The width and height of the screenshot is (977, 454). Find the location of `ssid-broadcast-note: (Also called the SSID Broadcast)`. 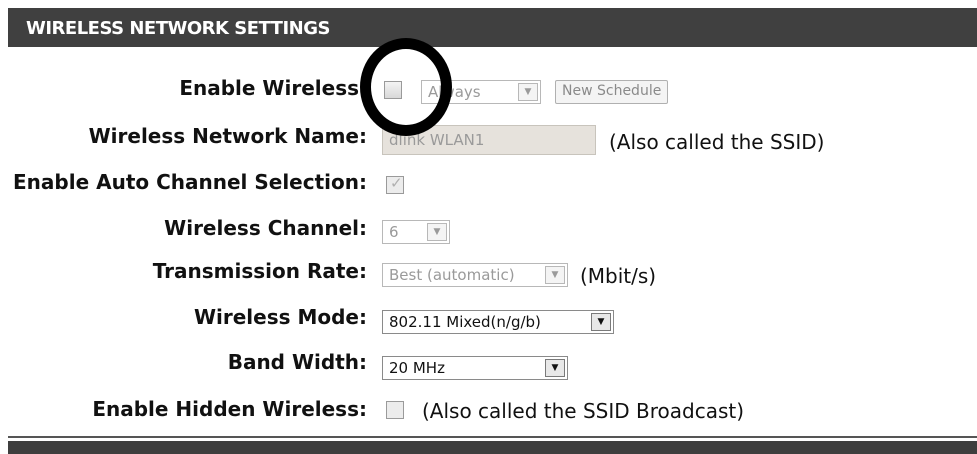

ssid-broadcast-note: (Also called the SSID Broadcast) is located at coordinates (583, 411).